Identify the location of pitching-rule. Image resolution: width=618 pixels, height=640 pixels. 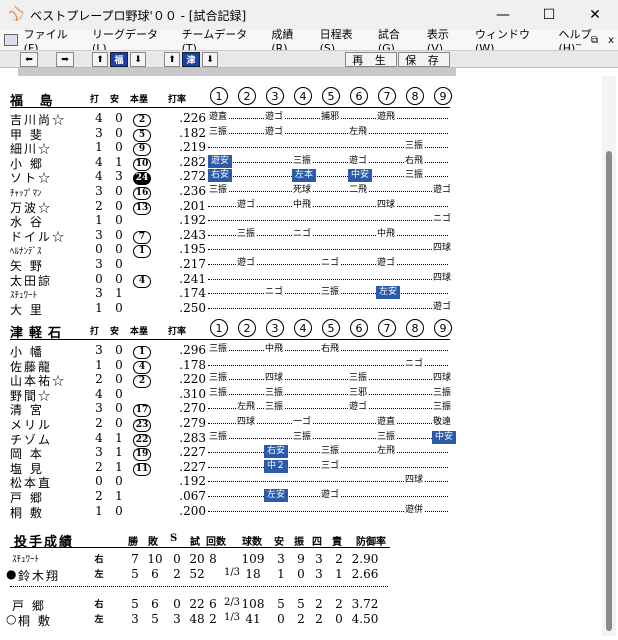
(200, 547).